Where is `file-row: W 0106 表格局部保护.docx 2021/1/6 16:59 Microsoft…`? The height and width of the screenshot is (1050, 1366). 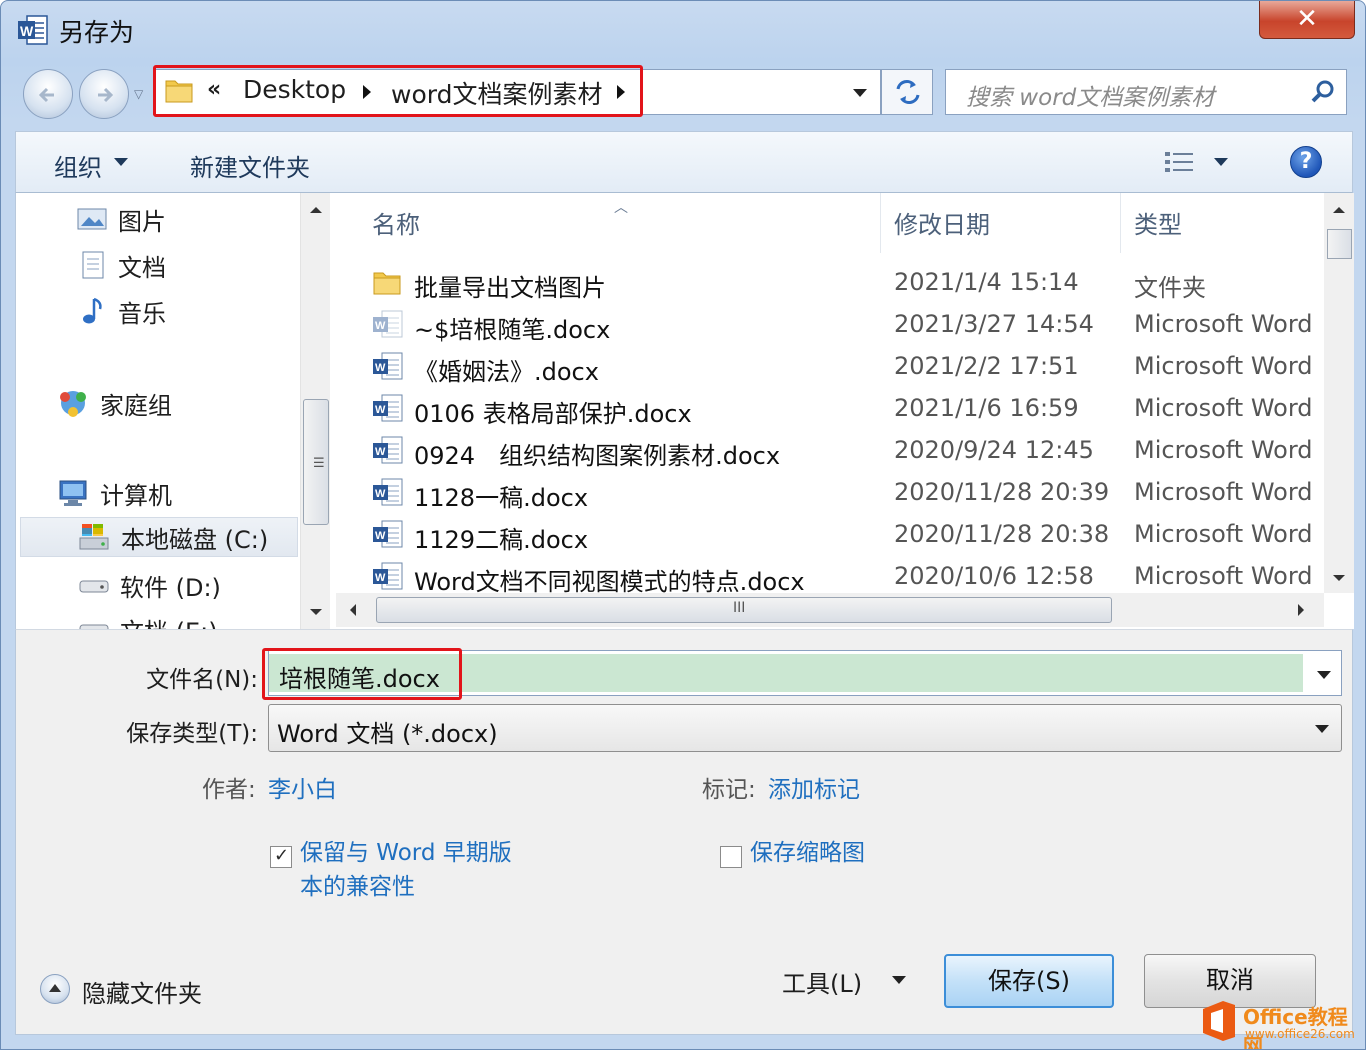
file-row: W 0106 表格局部保护.docx 2021/1/6 16:59 Microsoft… is located at coordinates (831, 408).